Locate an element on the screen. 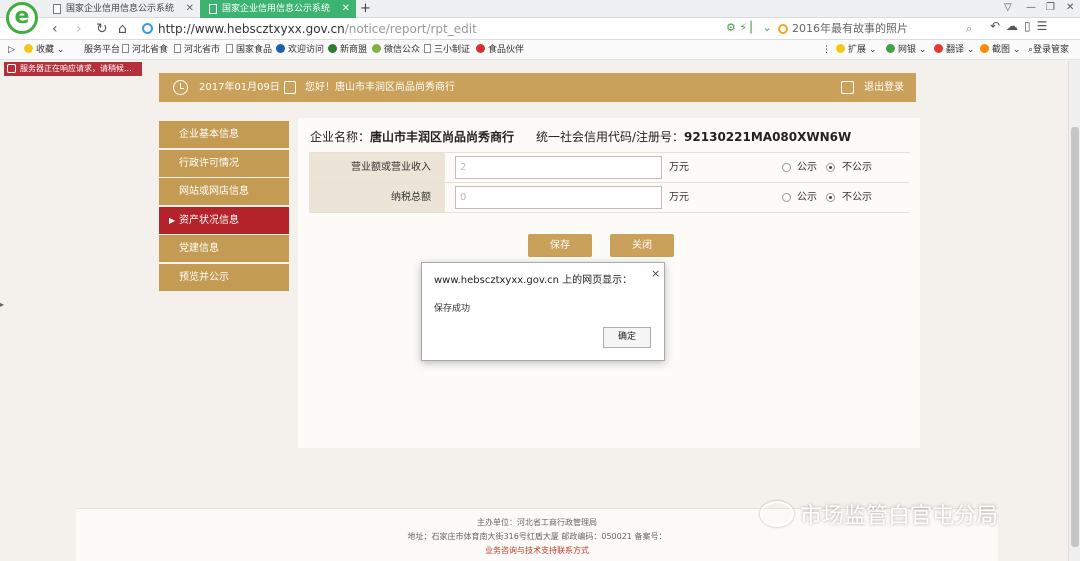  footer-support-link: 业务咨询与技术支持联系方式 is located at coordinates (537, 550).